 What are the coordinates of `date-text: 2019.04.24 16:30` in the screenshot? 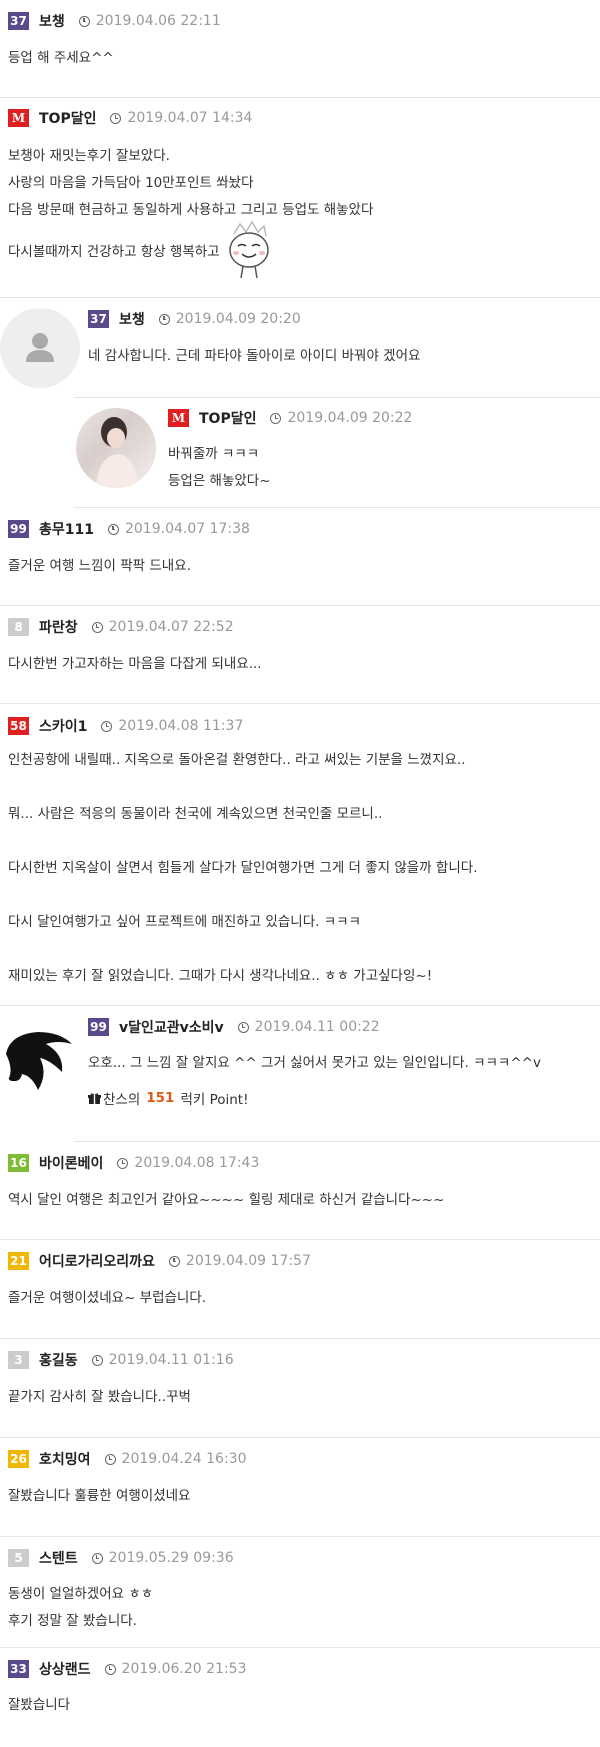 It's located at (184, 1459).